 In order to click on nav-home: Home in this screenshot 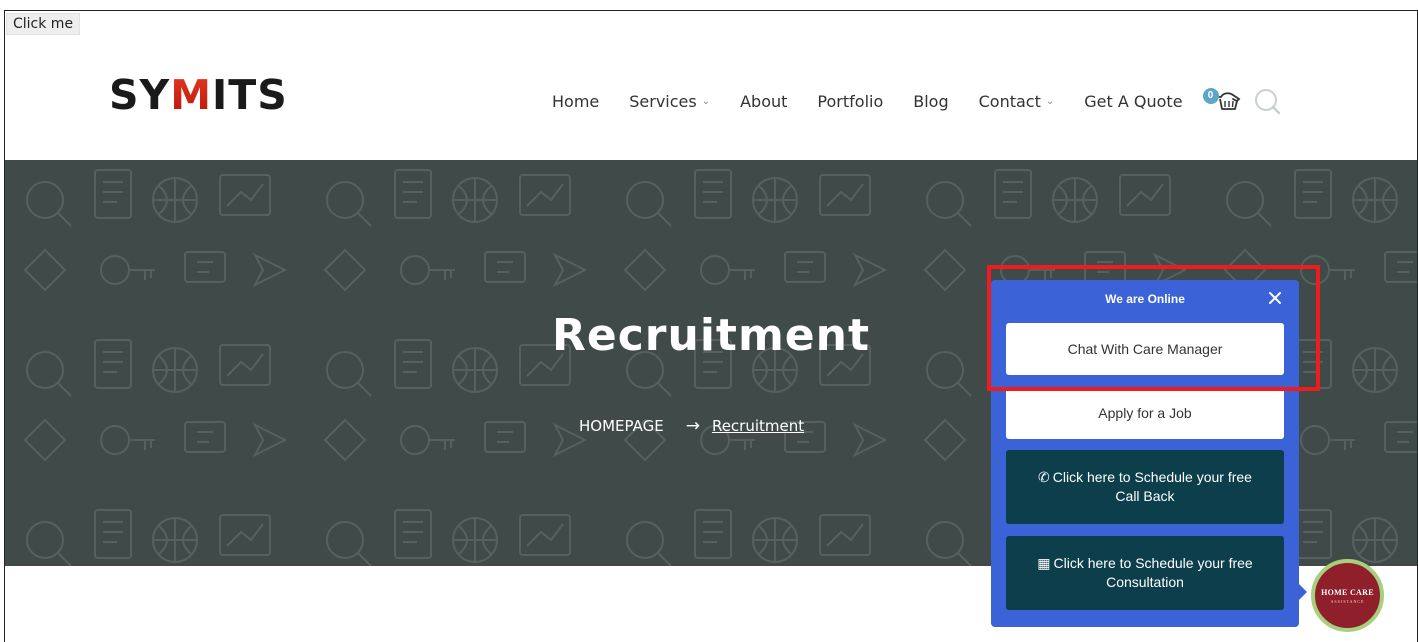, I will do `click(575, 101)`.